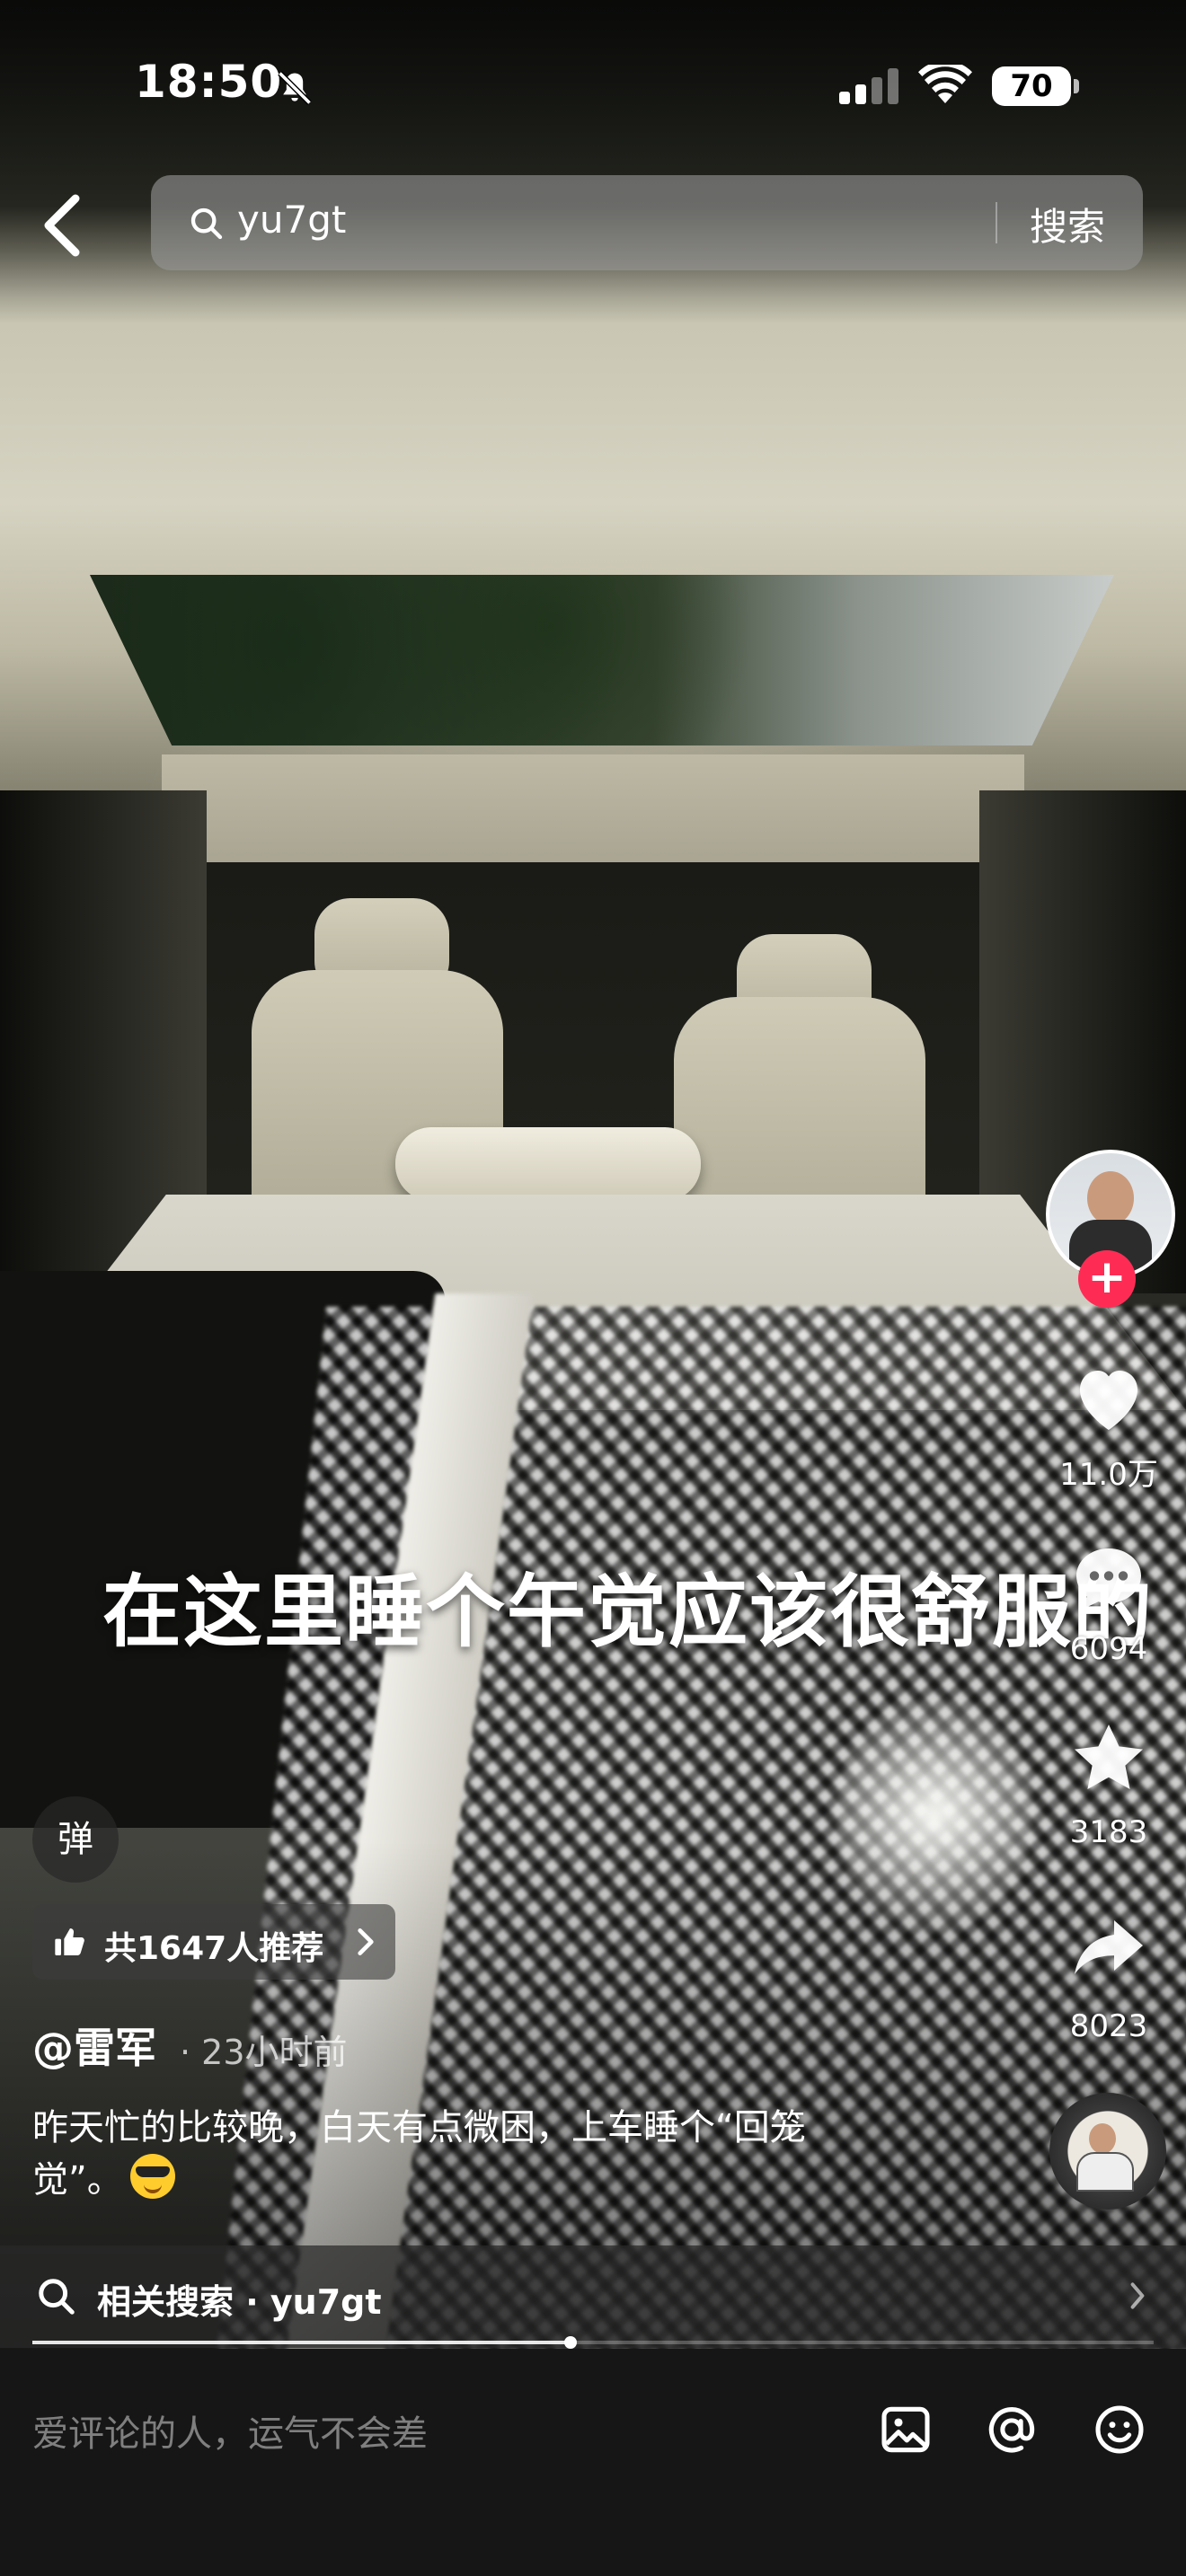 This screenshot has width=1186, height=2576. What do you see at coordinates (214, 1948) in the screenshot?
I see `recommend-text: 共1647人推荐` at bounding box center [214, 1948].